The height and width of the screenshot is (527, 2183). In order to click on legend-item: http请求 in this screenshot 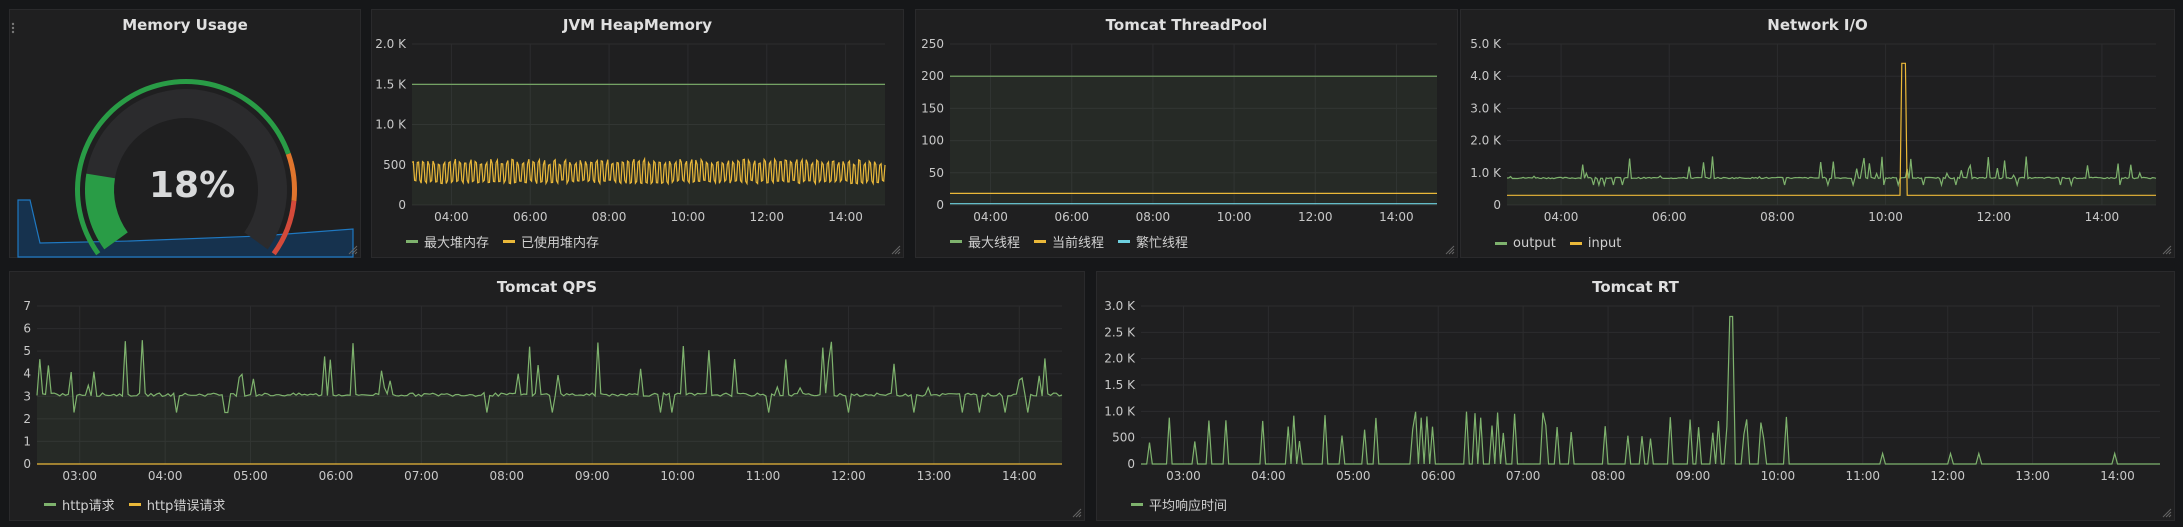, I will do `click(79, 504)`.